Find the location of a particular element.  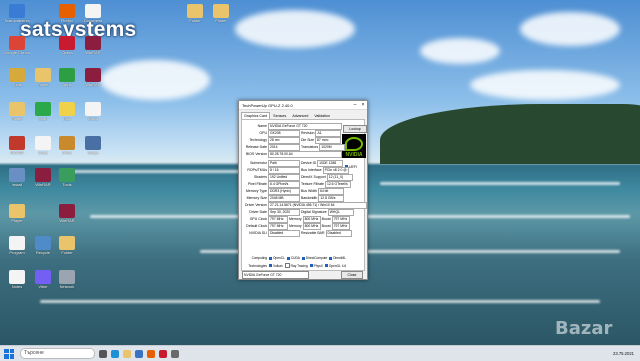

nvidia-logo: NVIDIA is located at coordinates (354, 146).